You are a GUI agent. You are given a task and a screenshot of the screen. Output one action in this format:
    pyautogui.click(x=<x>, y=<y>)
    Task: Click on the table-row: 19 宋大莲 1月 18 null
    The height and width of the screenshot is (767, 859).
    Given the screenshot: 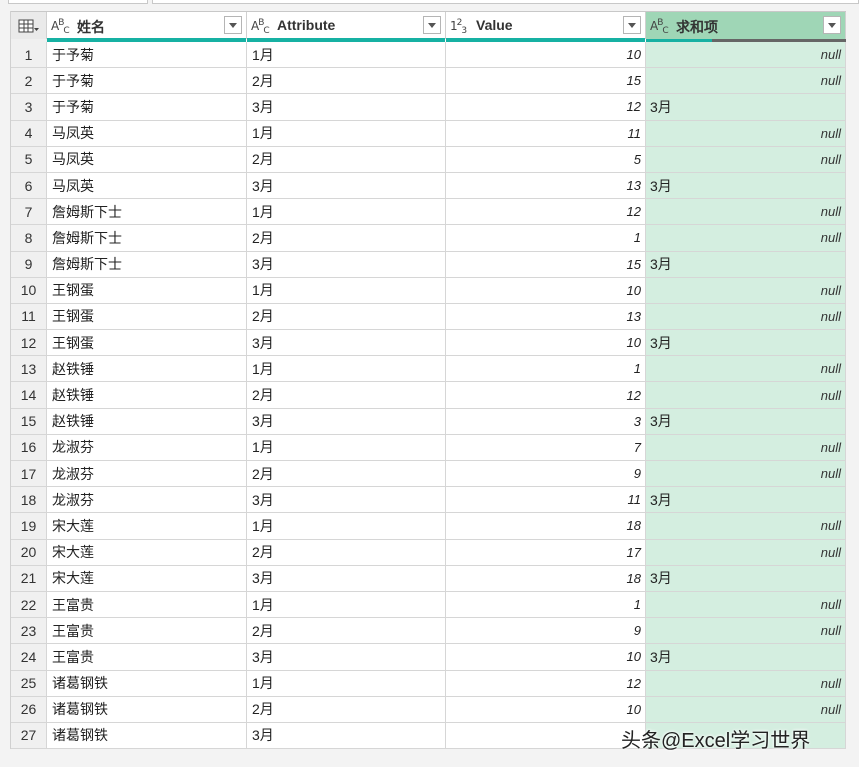 What is the action you would take?
    pyautogui.click(x=428, y=526)
    